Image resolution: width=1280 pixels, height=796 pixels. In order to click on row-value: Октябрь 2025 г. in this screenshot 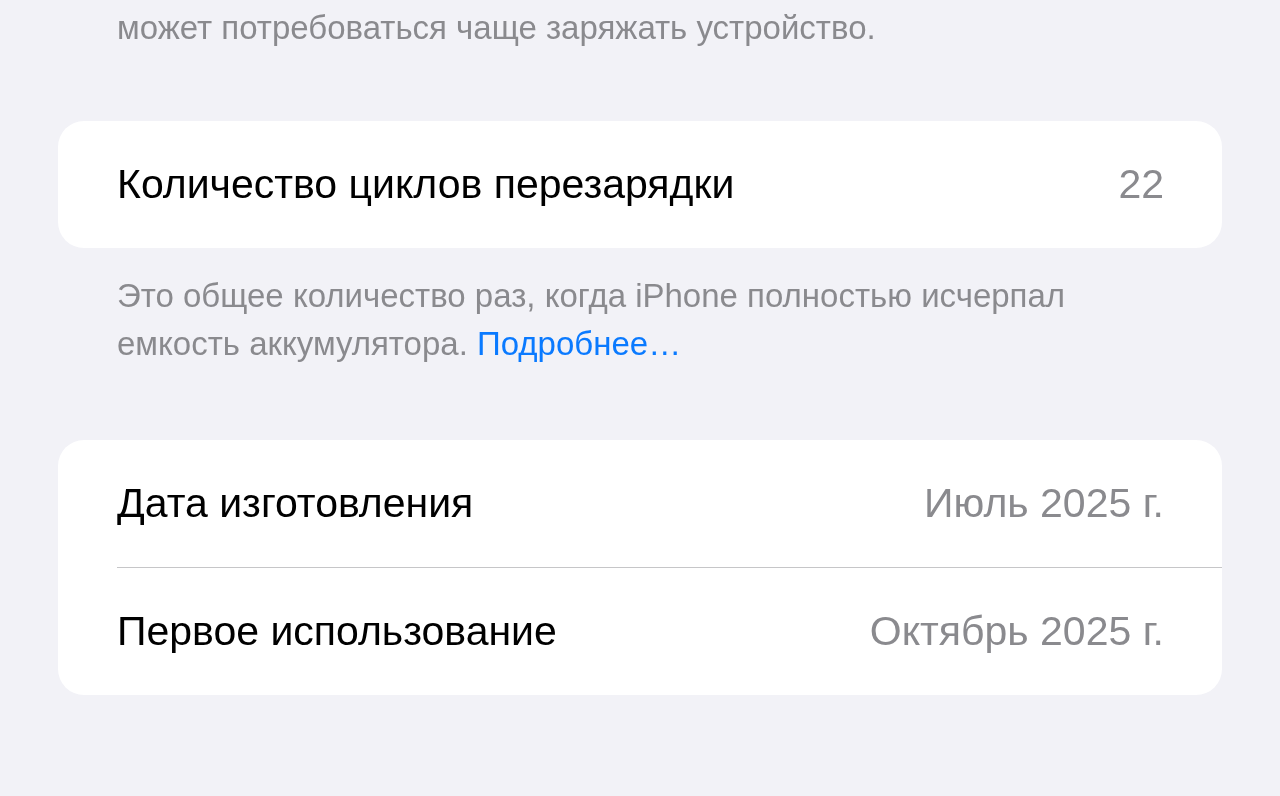, I will do `click(1016, 631)`.